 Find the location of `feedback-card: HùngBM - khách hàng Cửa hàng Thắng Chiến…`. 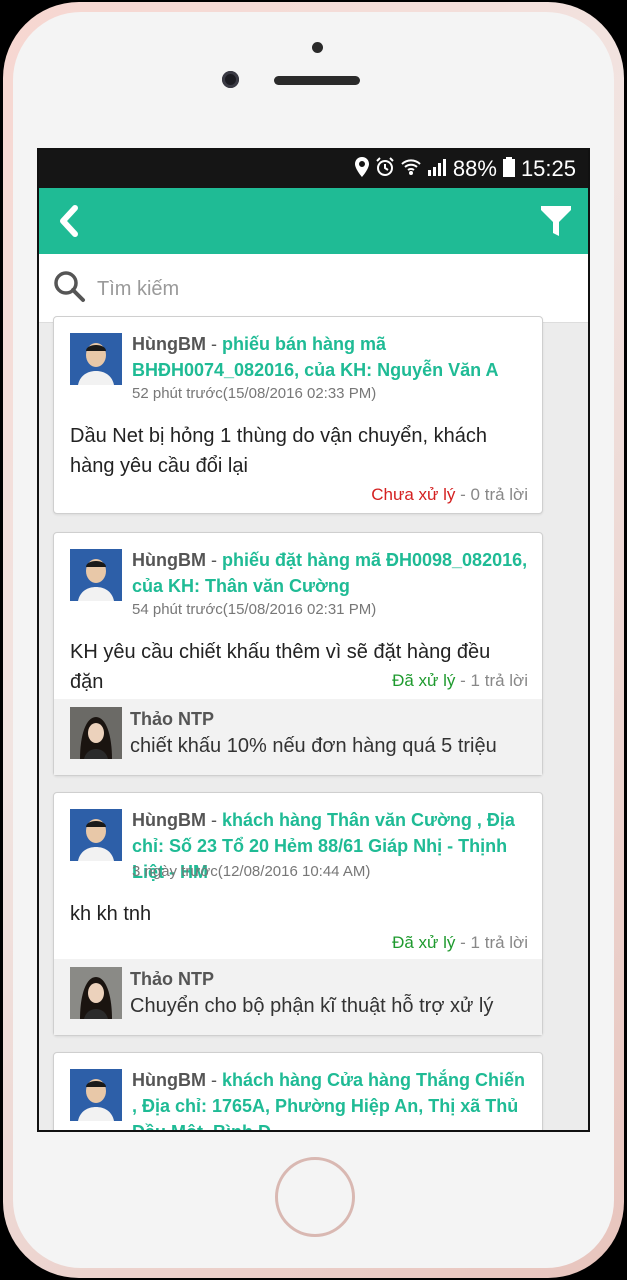

feedback-card: HùngBM - khách hàng Cửa hàng Thắng Chiến… is located at coordinates (298, 1091).